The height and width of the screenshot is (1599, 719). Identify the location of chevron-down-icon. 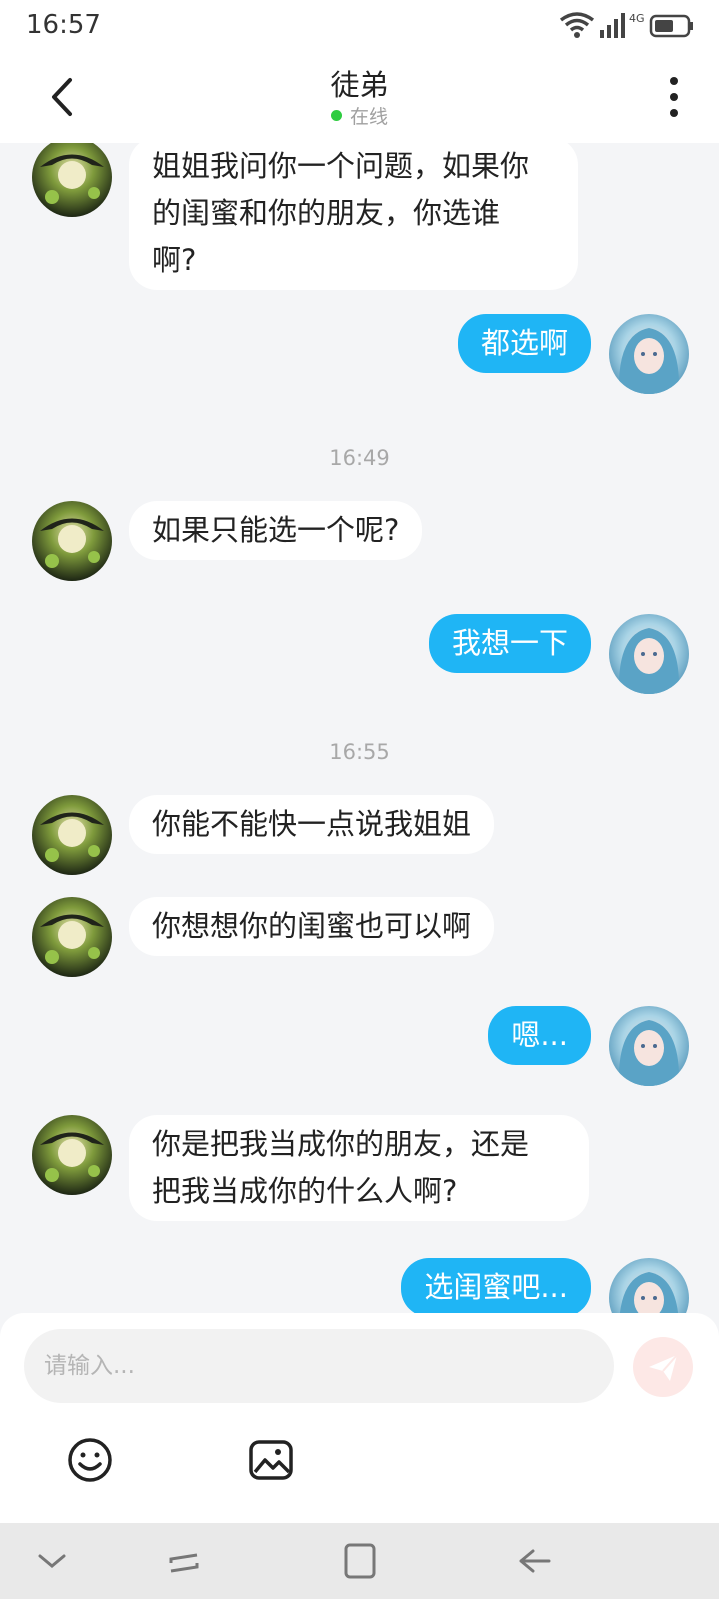
(52, 1561).